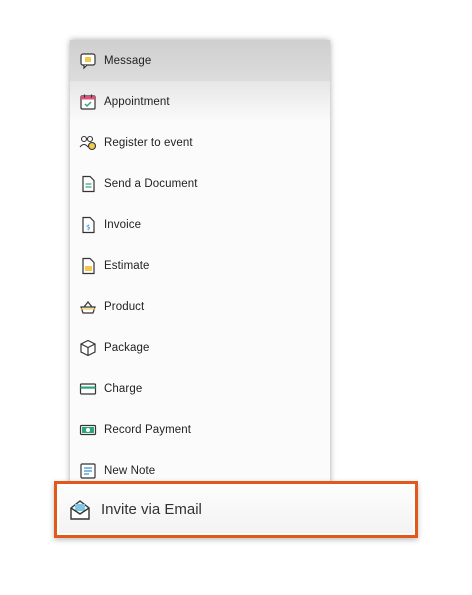 The height and width of the screenshot is (595, 472). Describe the element at coordinates (123, 224) in the screenshot. I see `menu-item-label: Invoice` at that location.